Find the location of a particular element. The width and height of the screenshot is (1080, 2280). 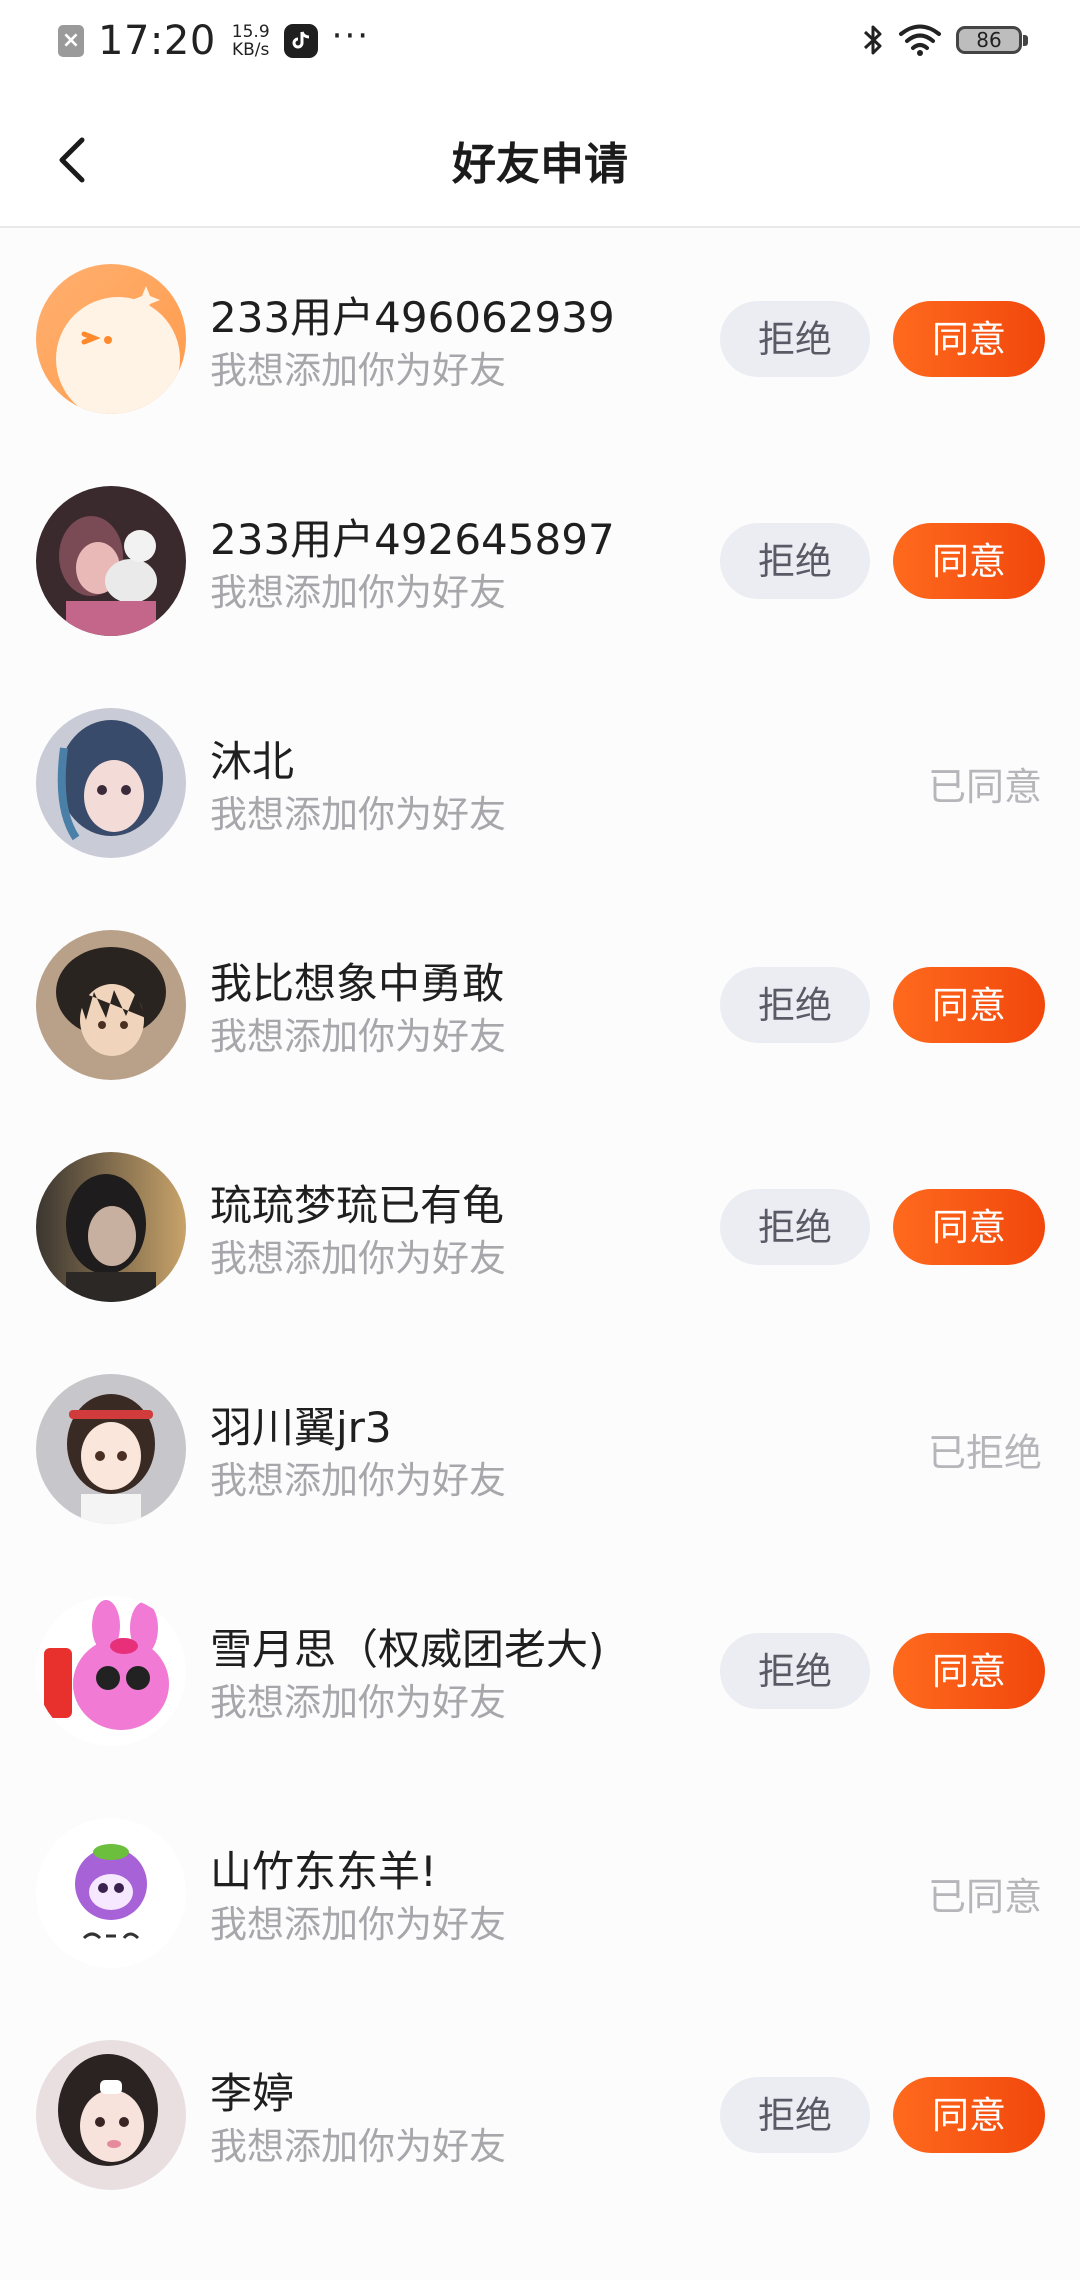

friend-request-item: 233用户492645897 我想添加你为好友 拒绝 同意 is located at coordinates (540, 561).